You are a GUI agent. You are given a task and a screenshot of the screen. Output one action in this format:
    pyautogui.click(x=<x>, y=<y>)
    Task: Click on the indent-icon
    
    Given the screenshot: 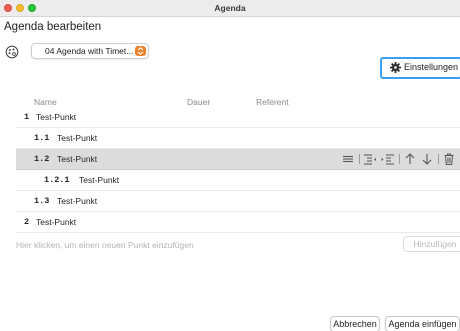 What is the action you would take?
    pyautogui.click(x=388, y=159)
    